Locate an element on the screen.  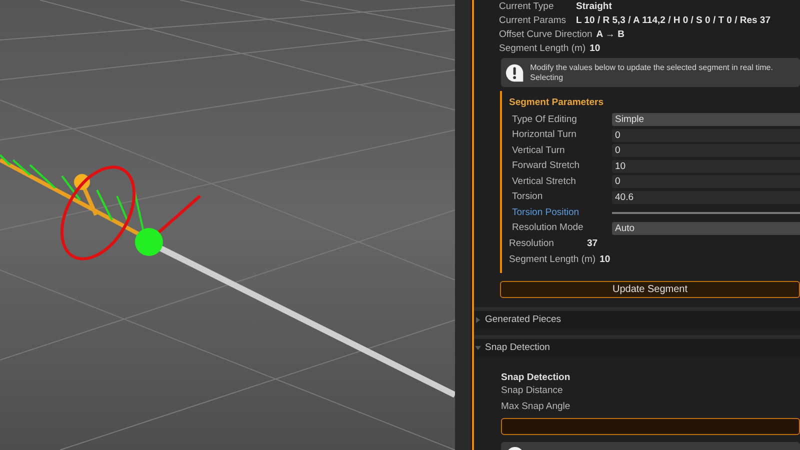
field-label: Max Snap Angle is located at coordinates (536, 407).